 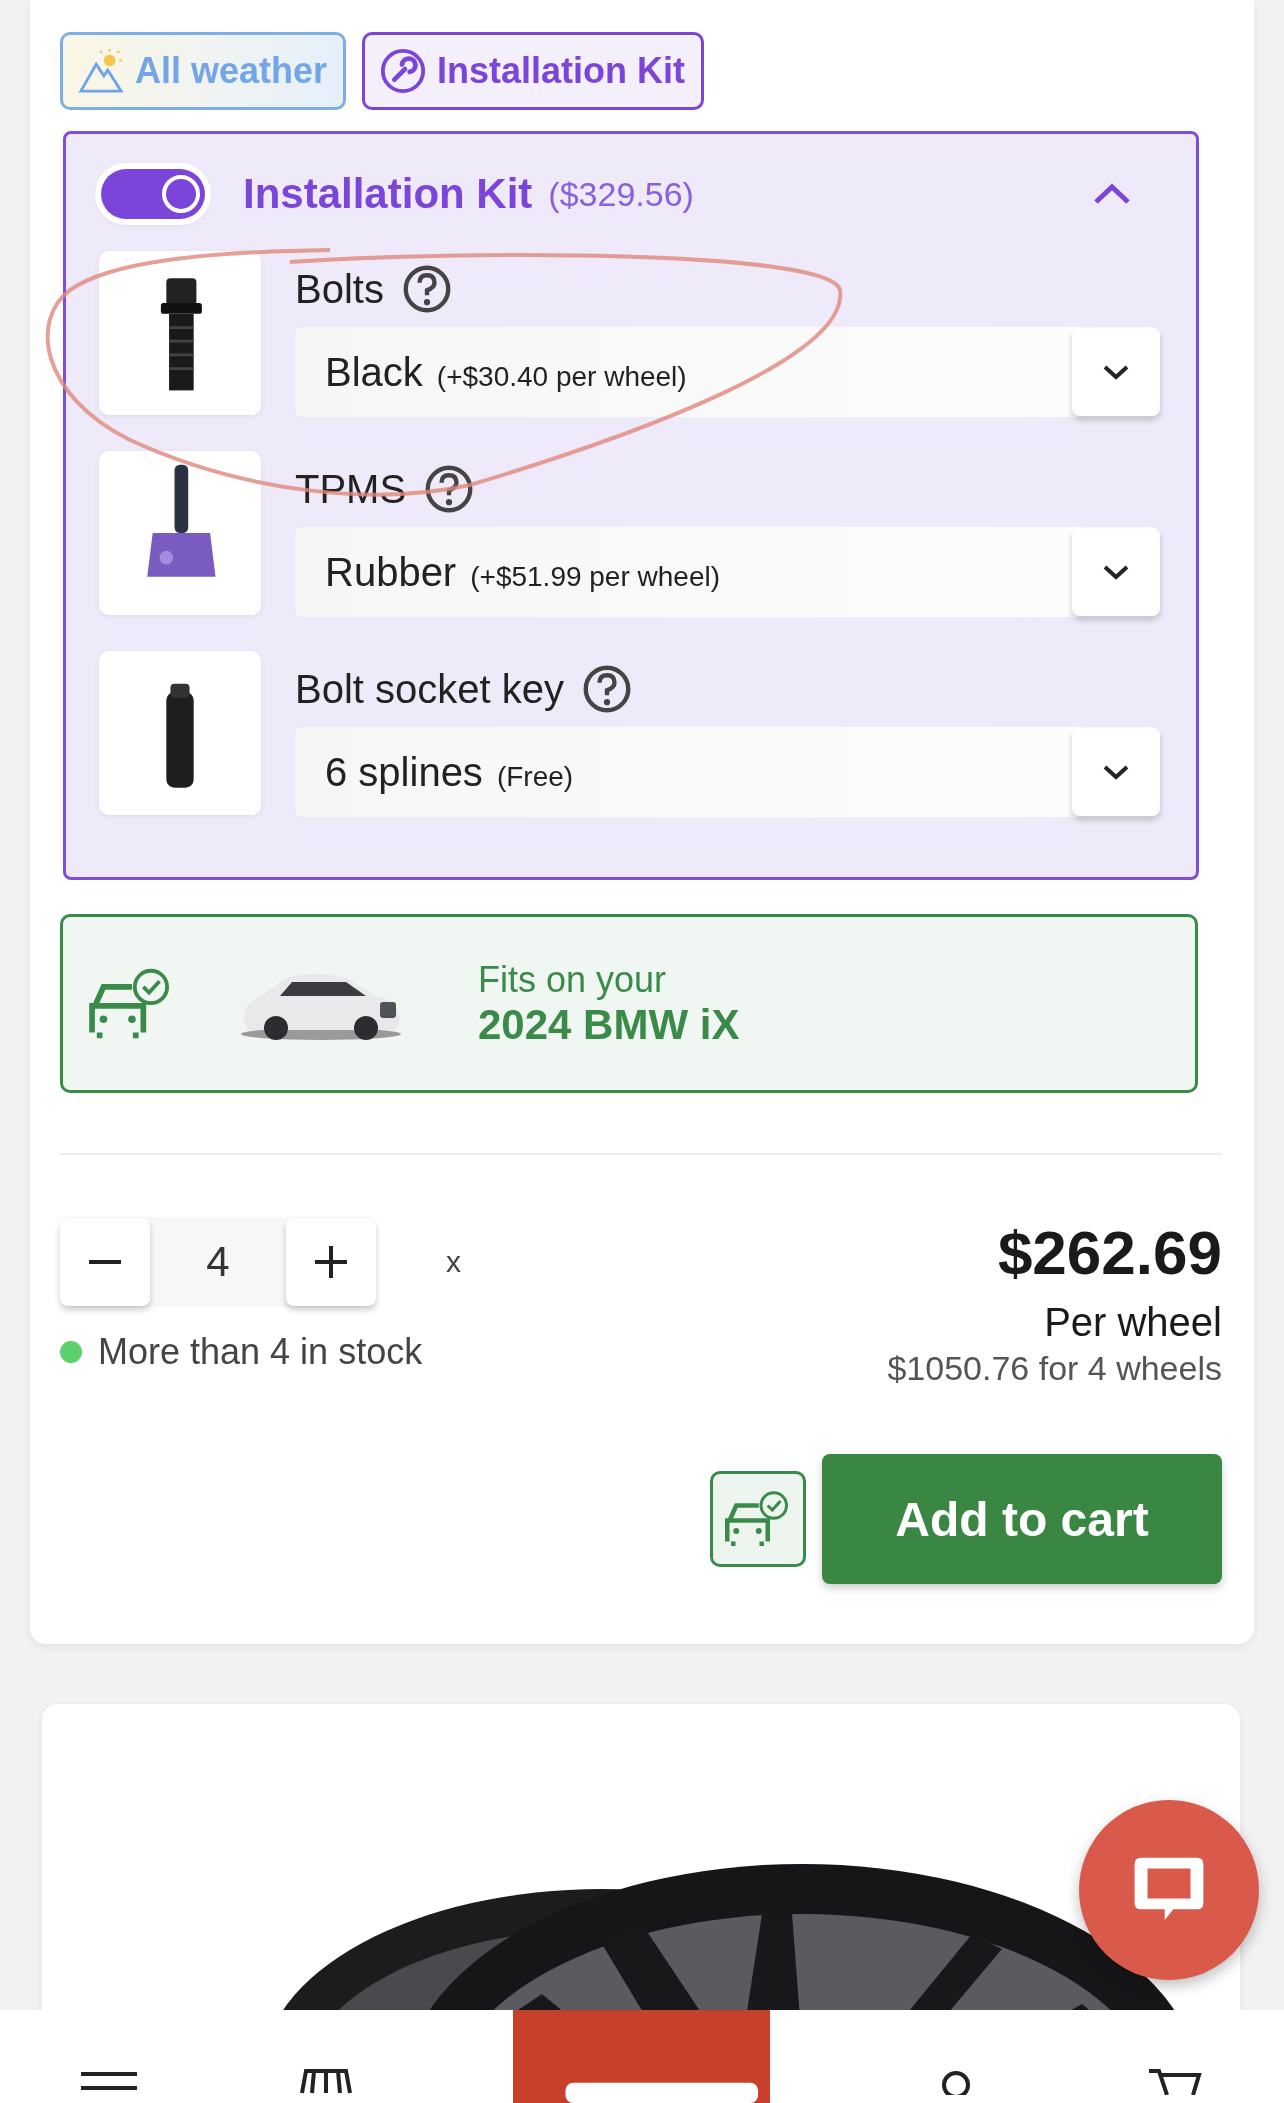 What do you see at coordinates (429, 689) in the screenshot?
I see `option-label: Bolt socket key` at bounding box center [429, 689].